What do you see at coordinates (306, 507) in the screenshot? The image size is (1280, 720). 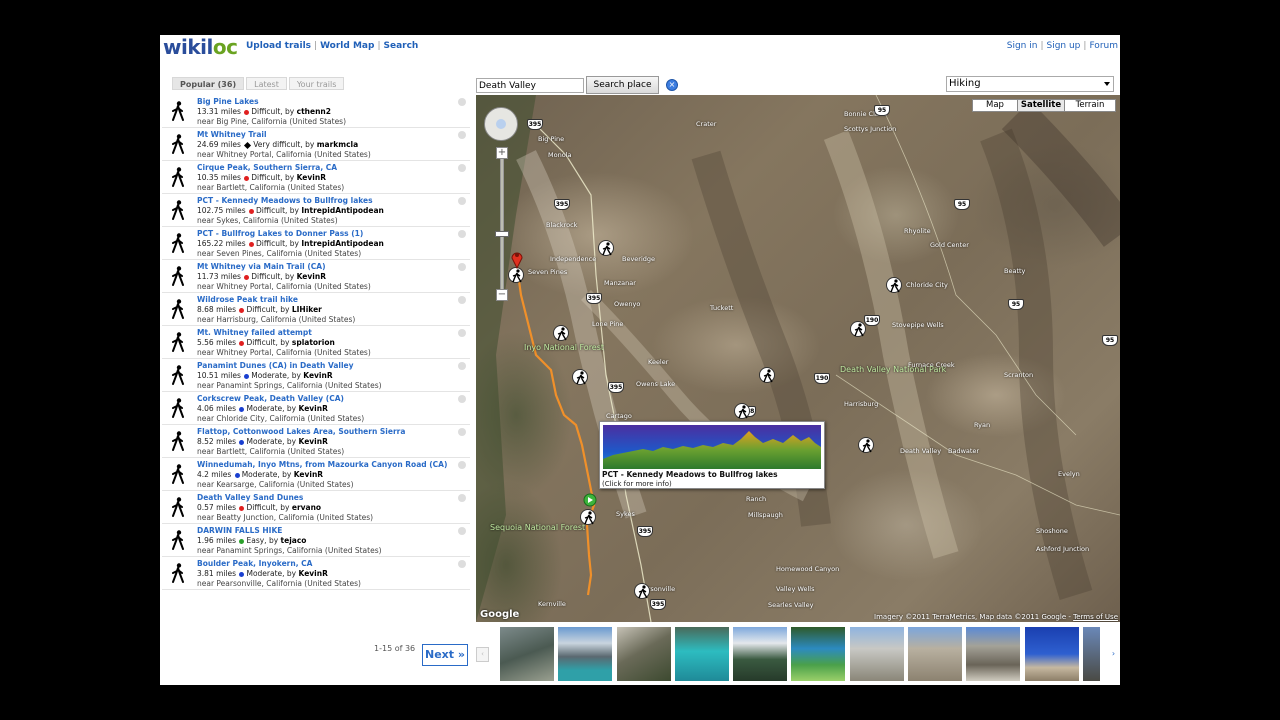 I see `trail-author: ervano` at bounding box center [306, 507].